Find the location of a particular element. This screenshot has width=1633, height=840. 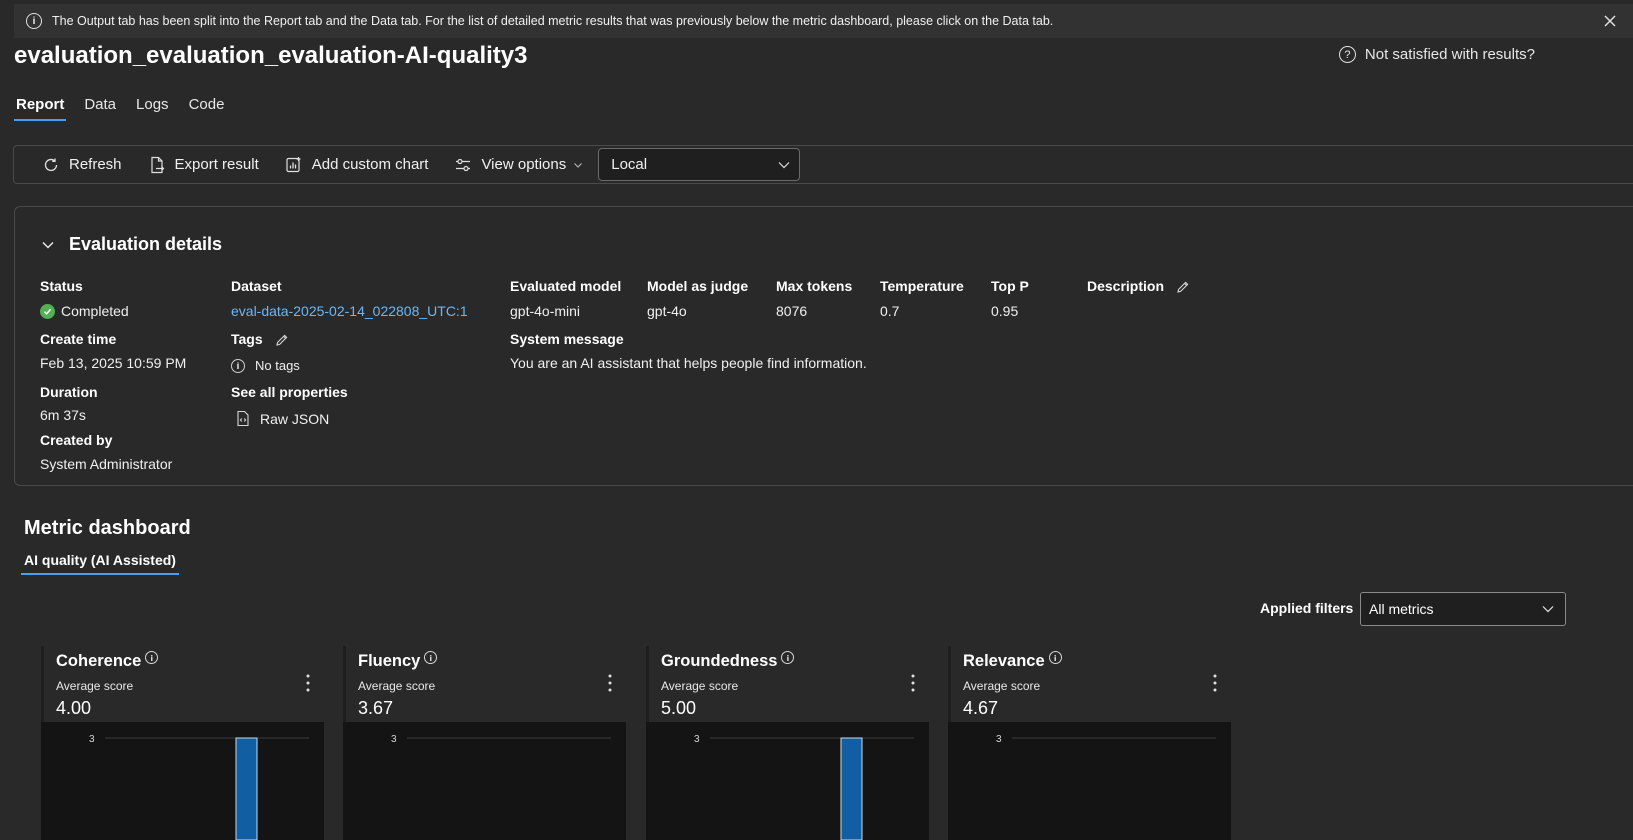

applied-filters-label: Applied filters is located at coordinates (1307, 608).